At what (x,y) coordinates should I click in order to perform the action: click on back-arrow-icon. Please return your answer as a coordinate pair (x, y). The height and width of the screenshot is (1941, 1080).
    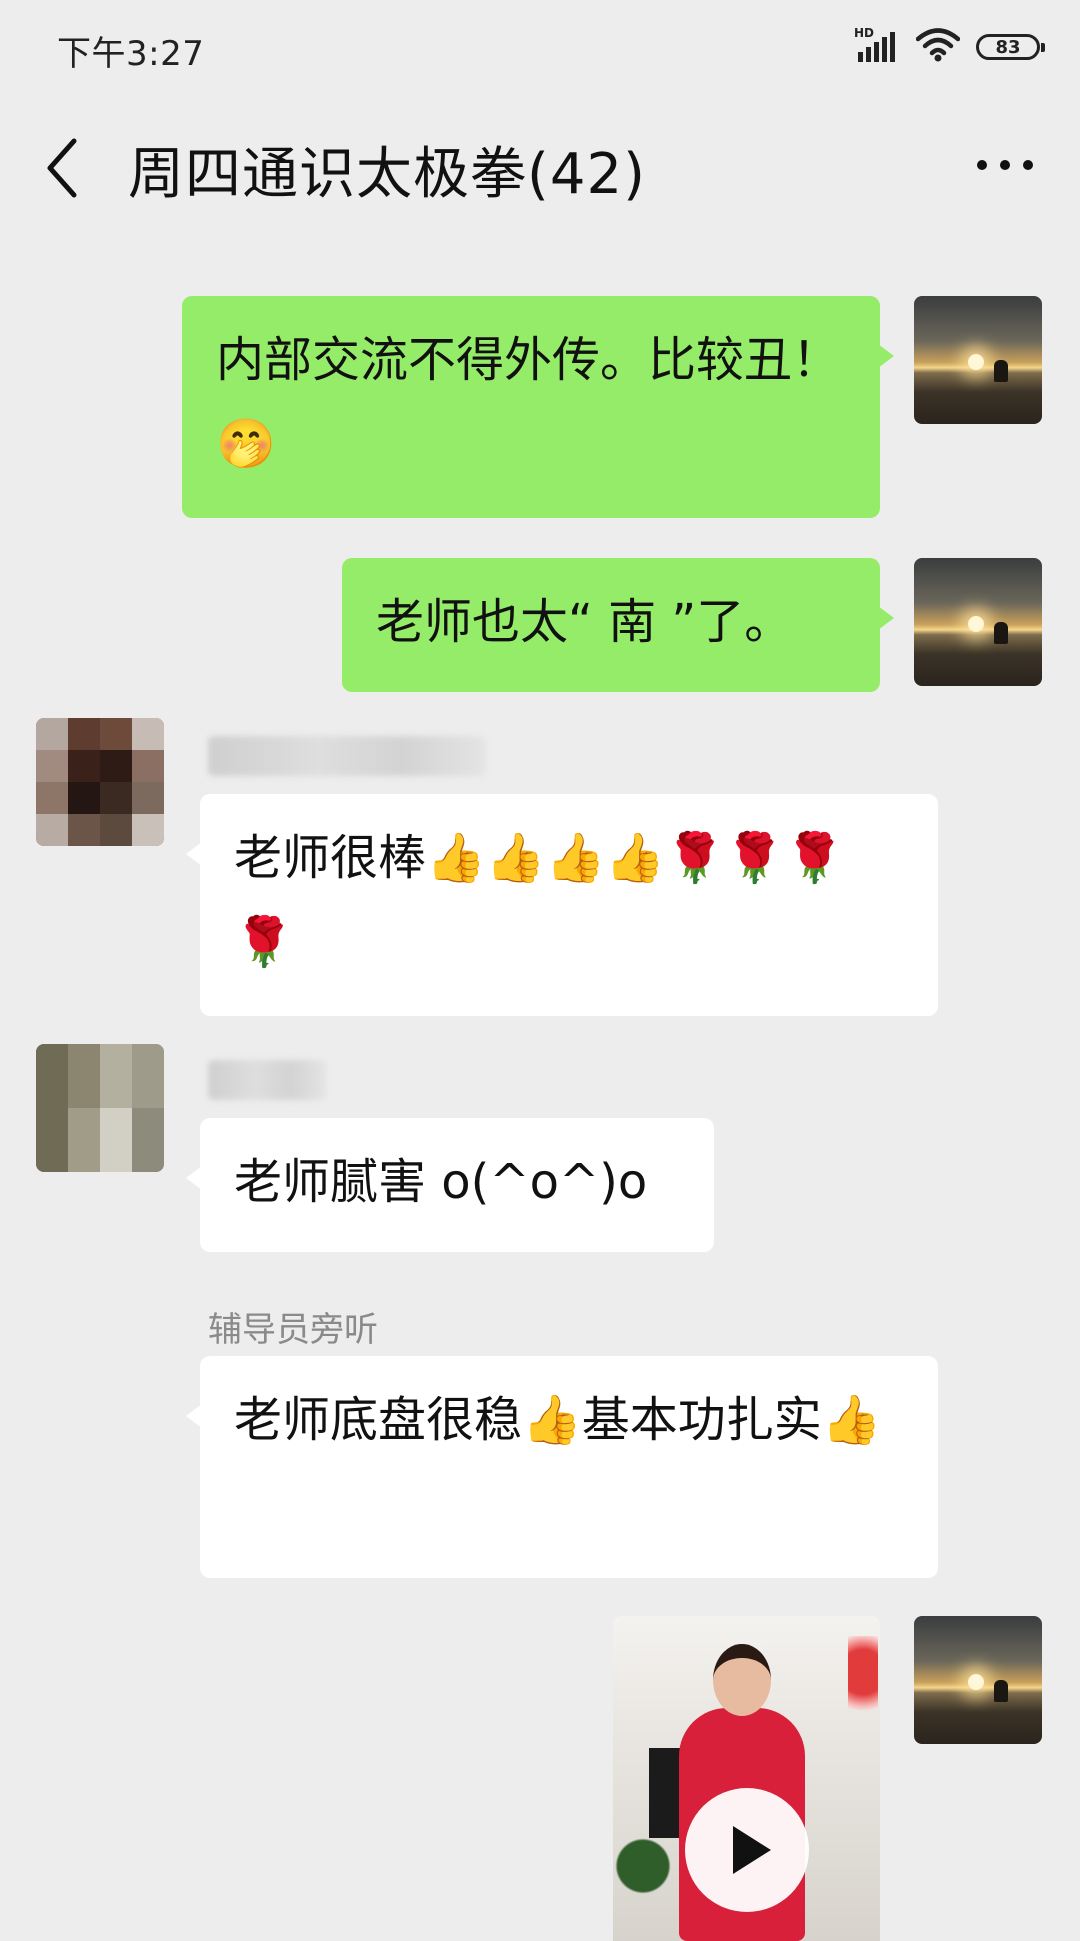
    Looking at the image, I should click on (62, 168).